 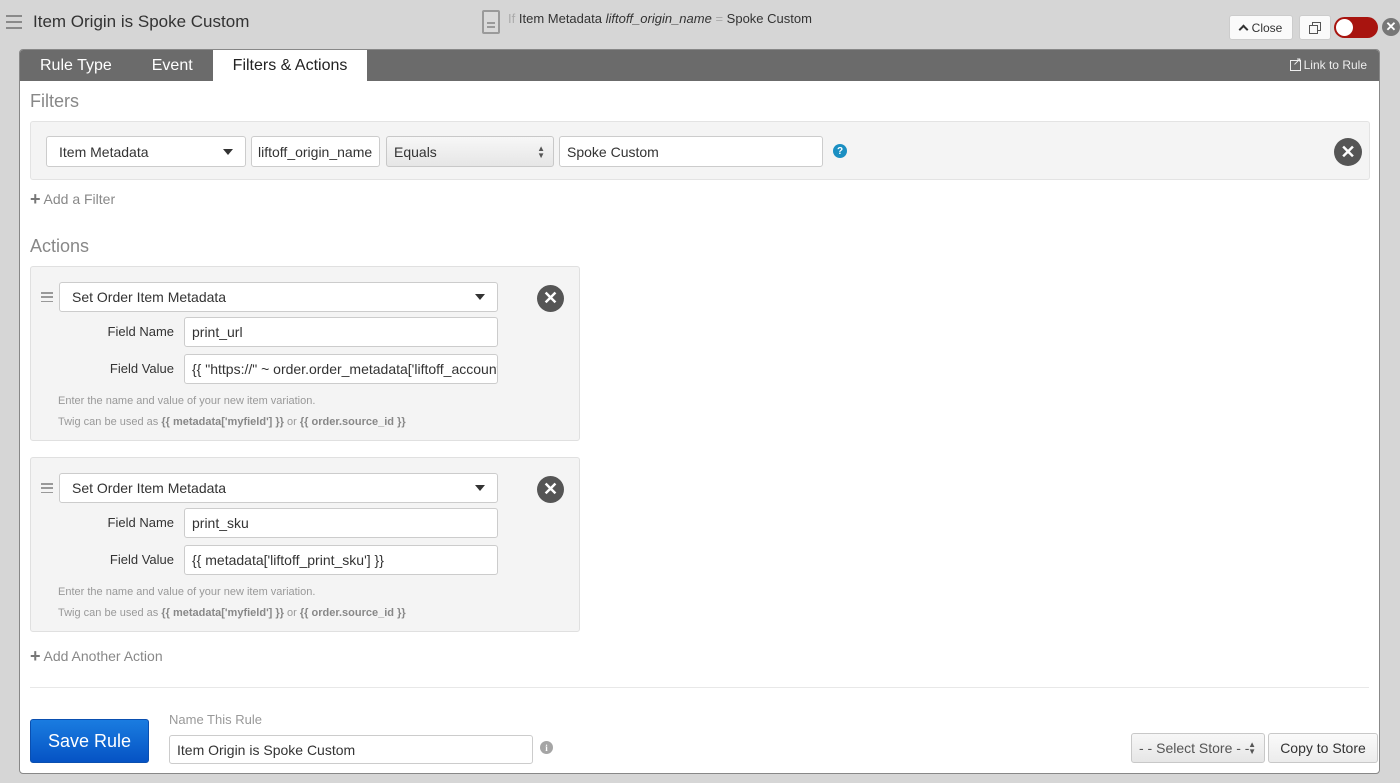 I want to click on filter-value-input: Spoke Custom, so click(x=691, y=151).